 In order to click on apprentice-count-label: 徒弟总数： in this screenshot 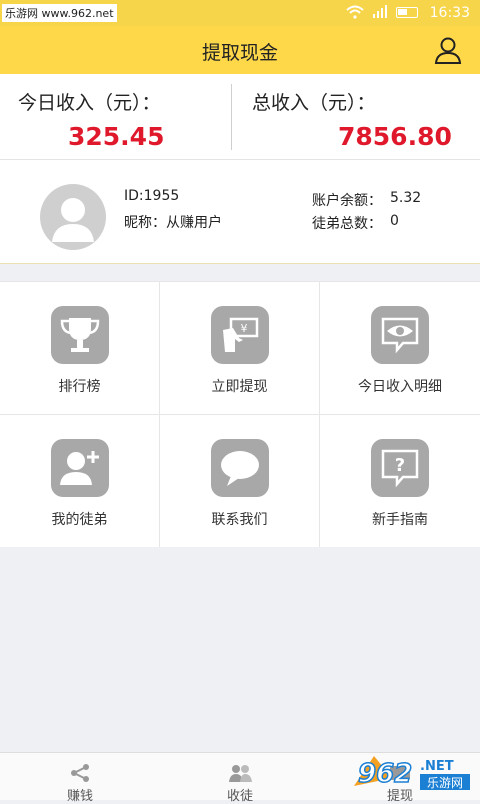, I will do `click(347, 224)`.